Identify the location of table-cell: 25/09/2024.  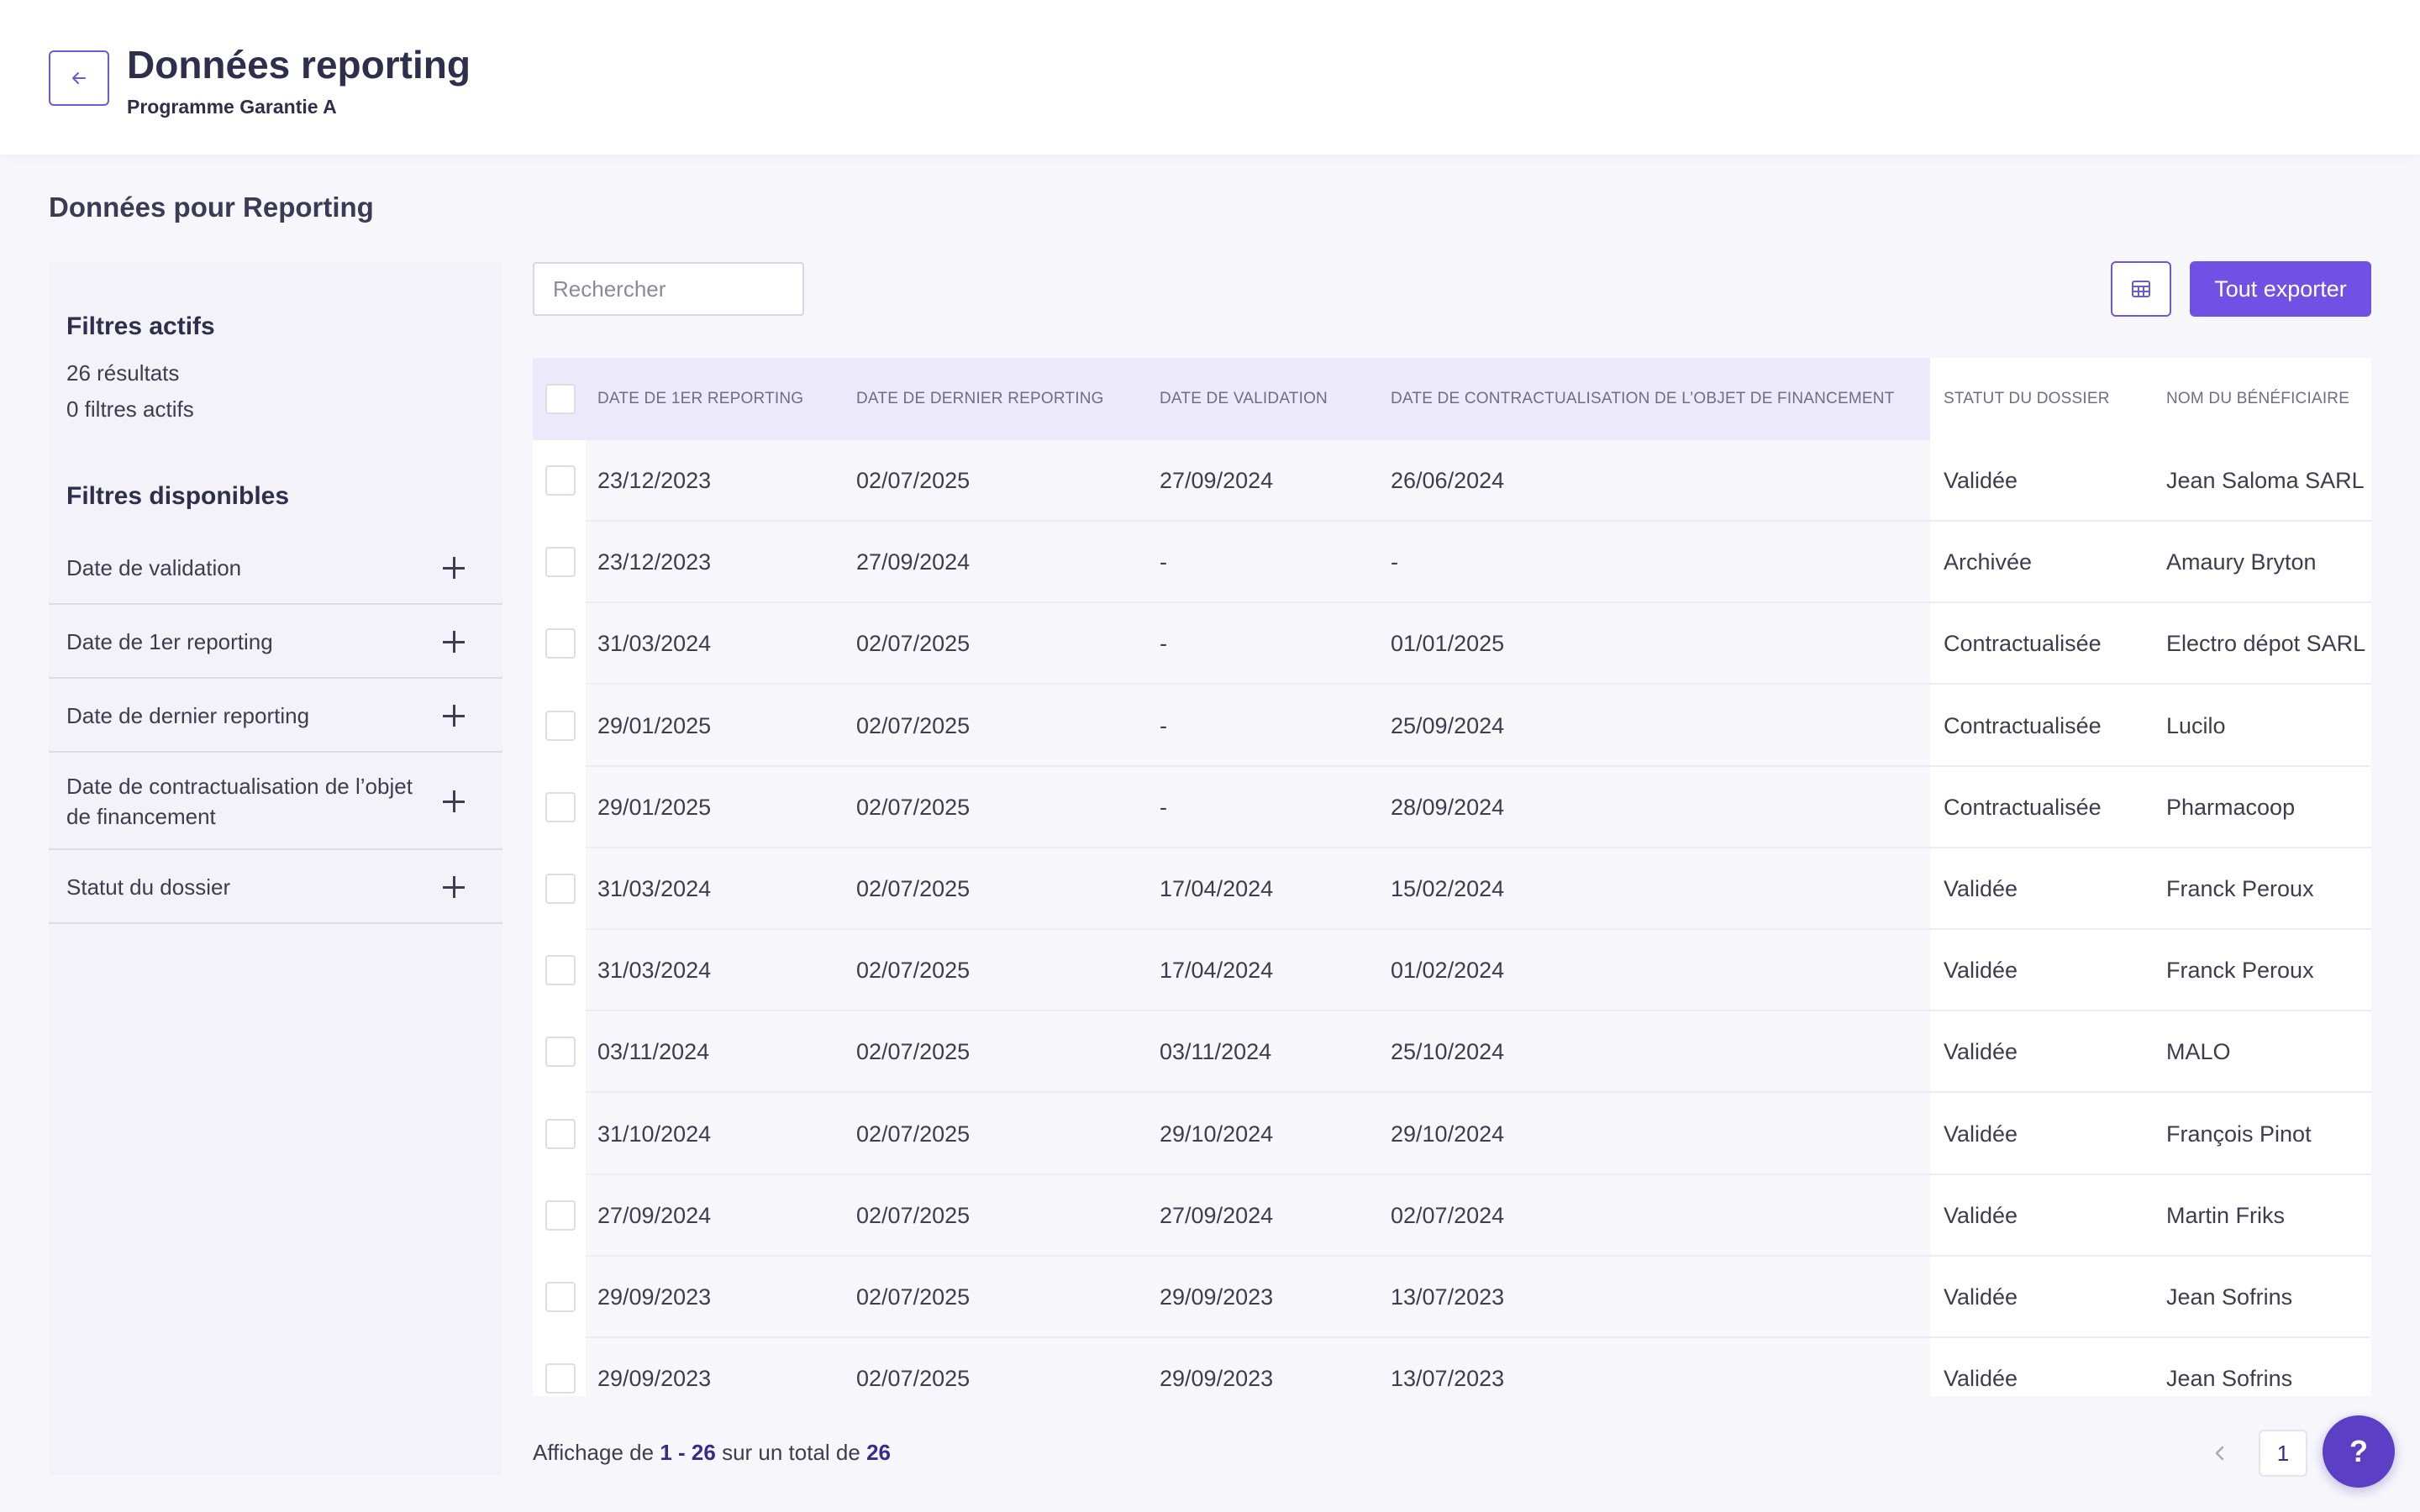
(1448, 725).